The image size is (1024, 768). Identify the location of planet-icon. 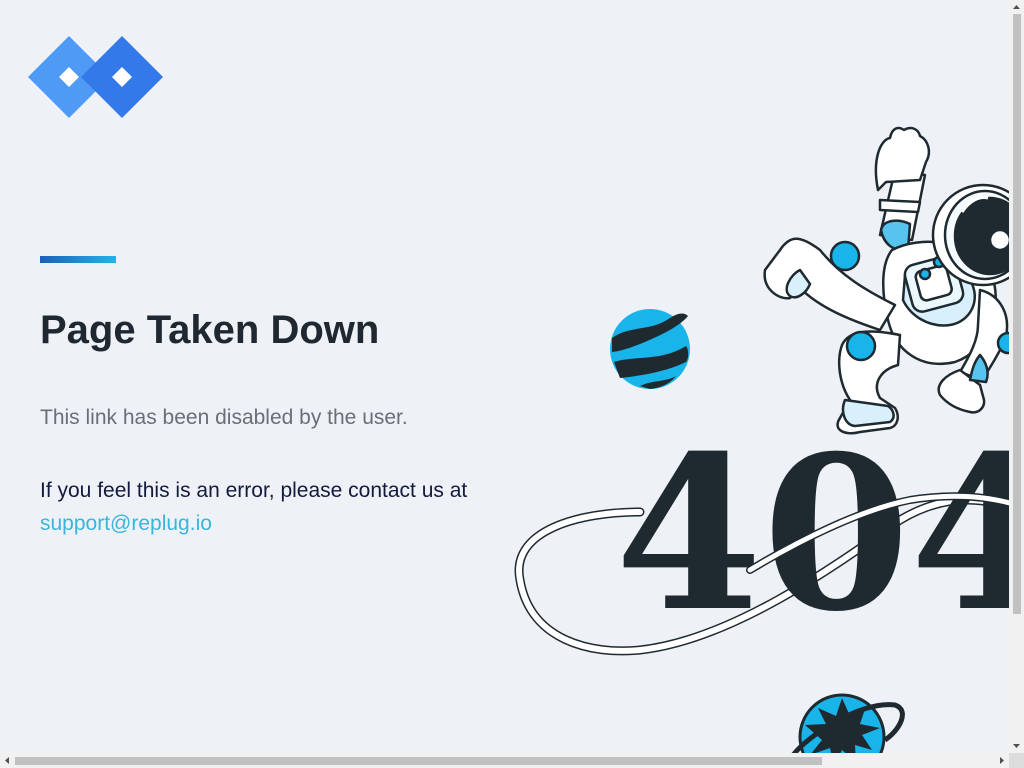
(650, 349).